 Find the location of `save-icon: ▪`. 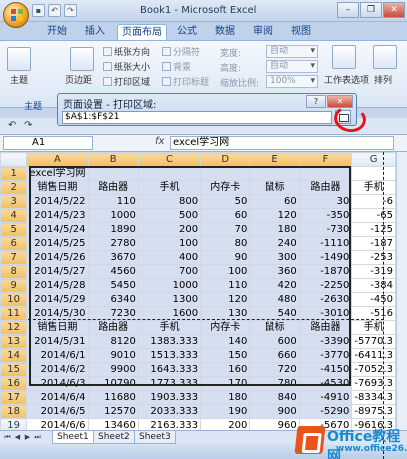

save-icon: ▪ is located at coordinates (38, 10).